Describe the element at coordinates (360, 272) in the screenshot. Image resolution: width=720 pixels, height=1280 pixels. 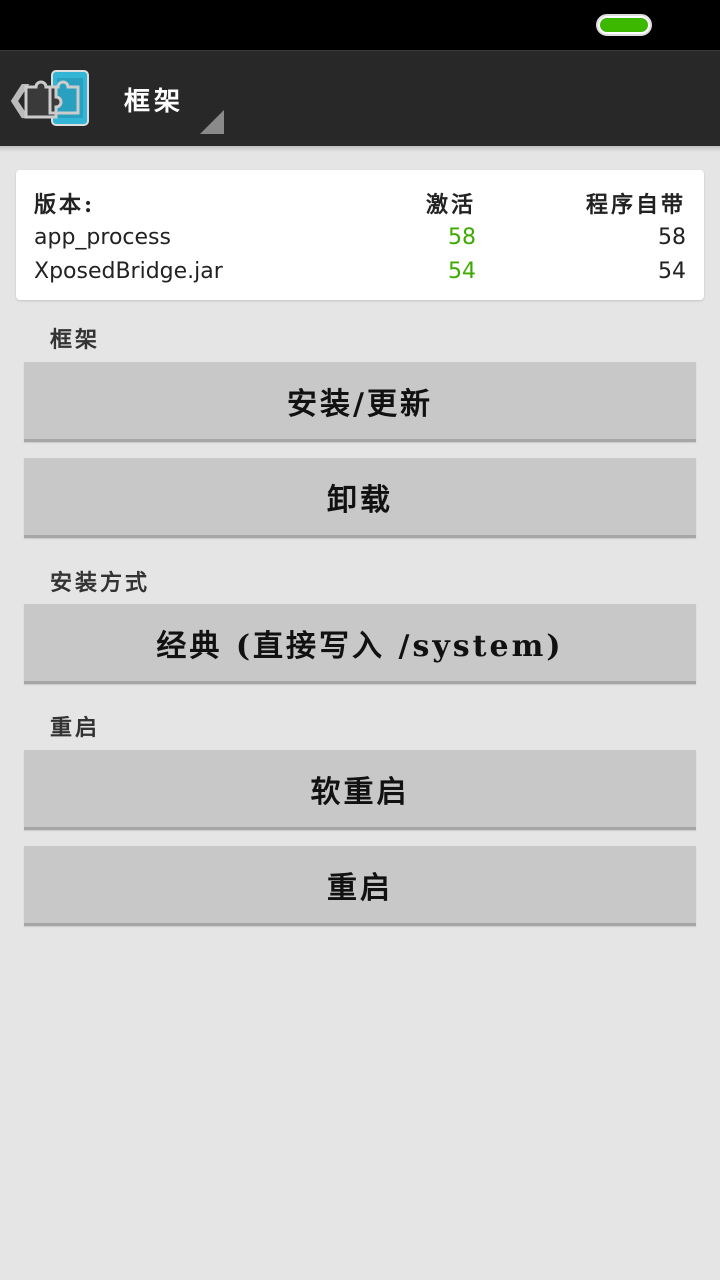
I see `table-row: XposedBridge.jar 54 54` at that location.